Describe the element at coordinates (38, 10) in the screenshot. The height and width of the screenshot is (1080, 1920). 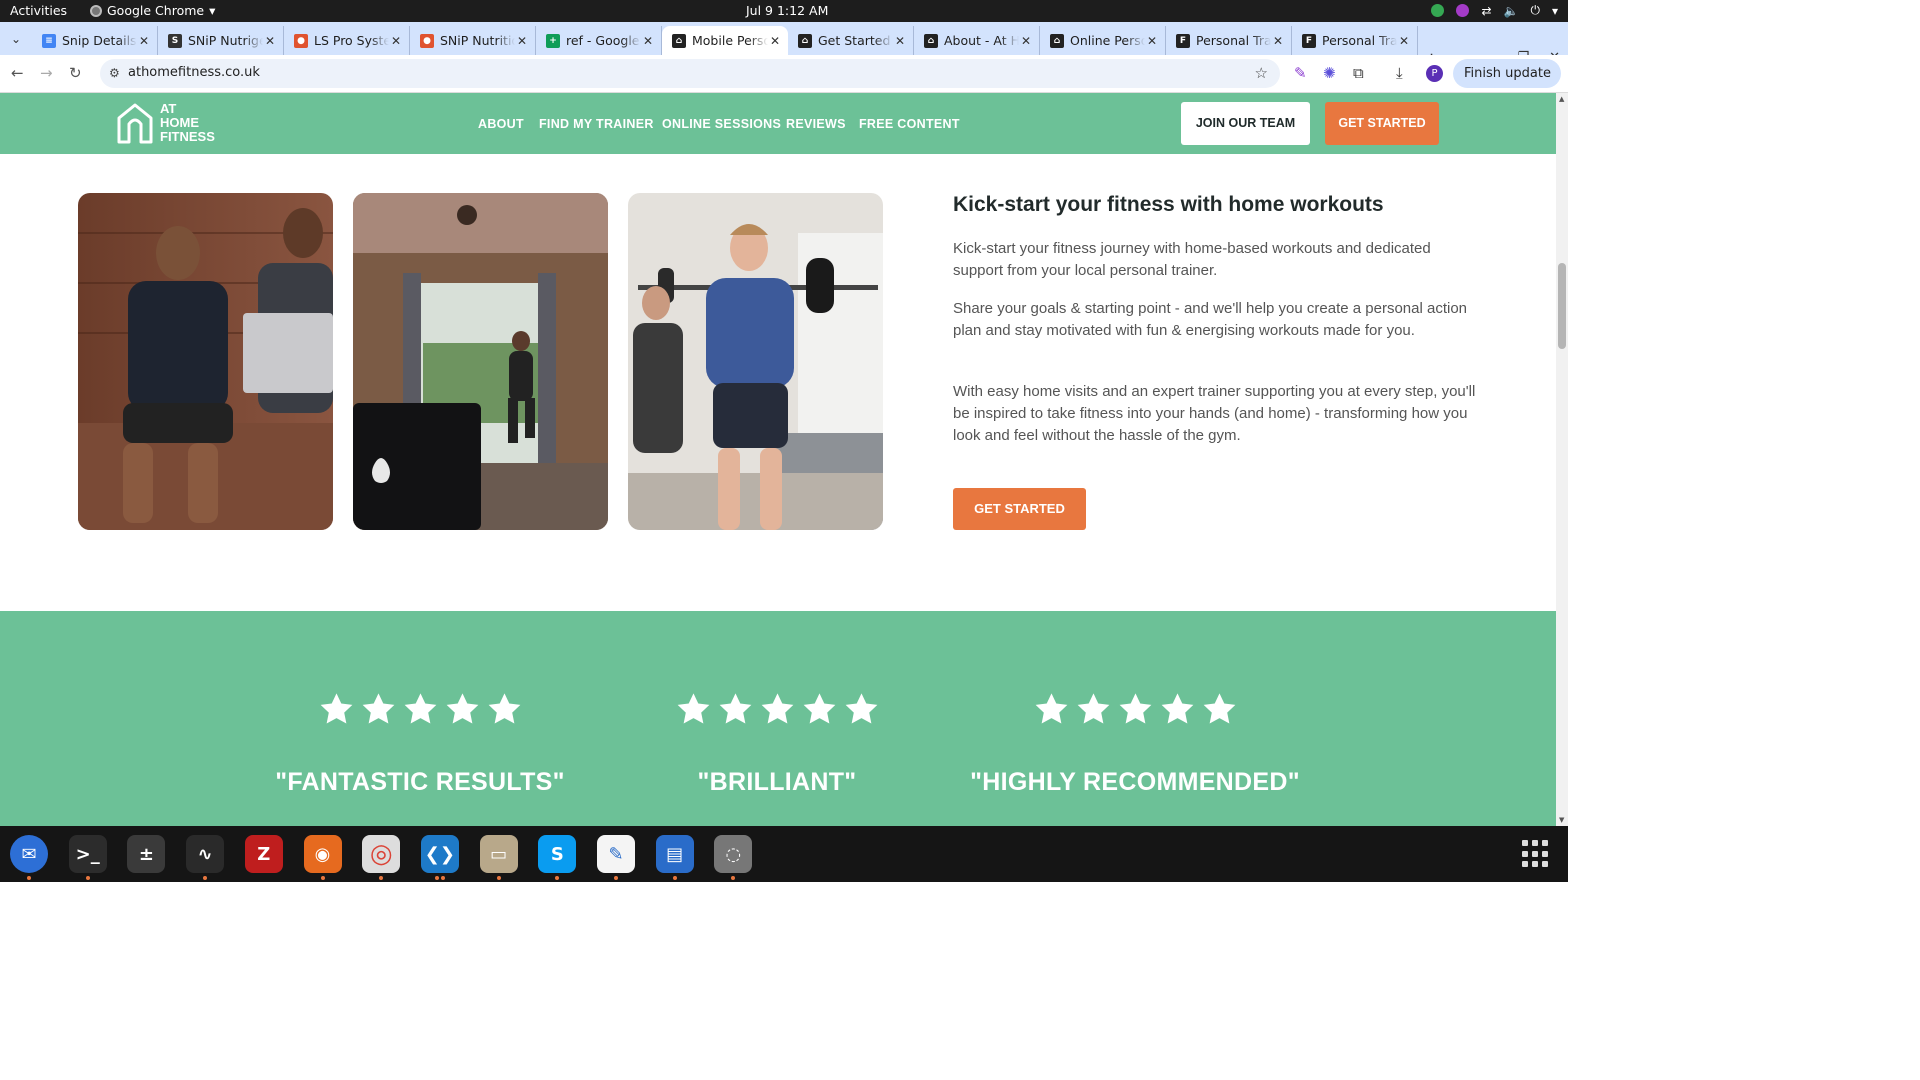
I see `activities-button: Activities` at that location.